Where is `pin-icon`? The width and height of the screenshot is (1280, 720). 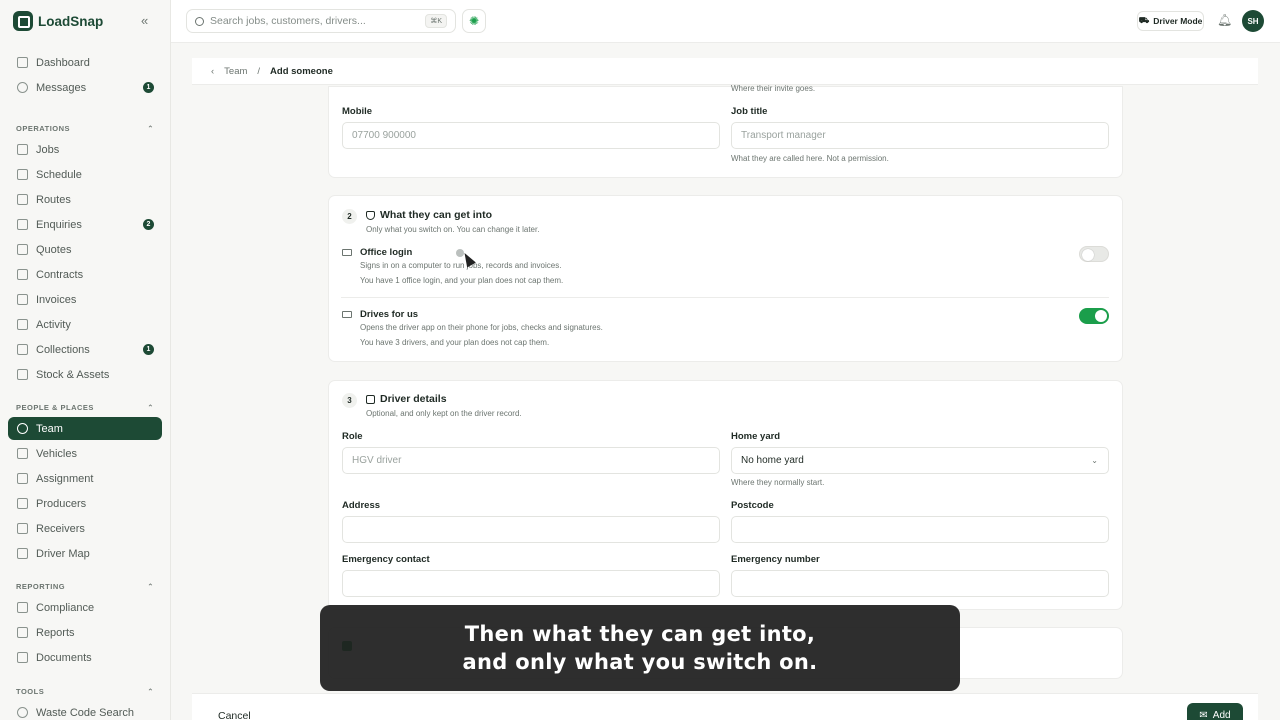
pin-icon is located at coordinates (22, 503).